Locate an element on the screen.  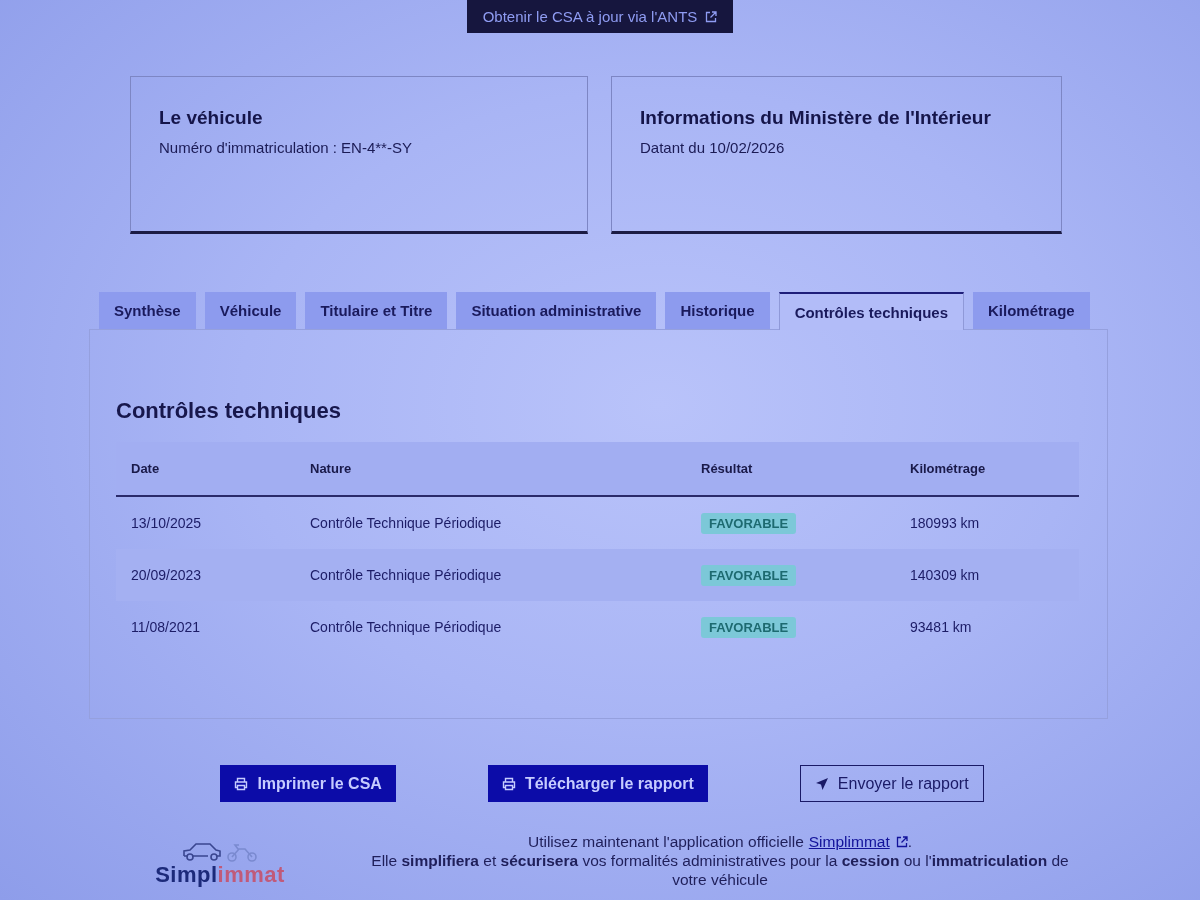
card-title: Le véhicule is located at coordinates (211, 118).